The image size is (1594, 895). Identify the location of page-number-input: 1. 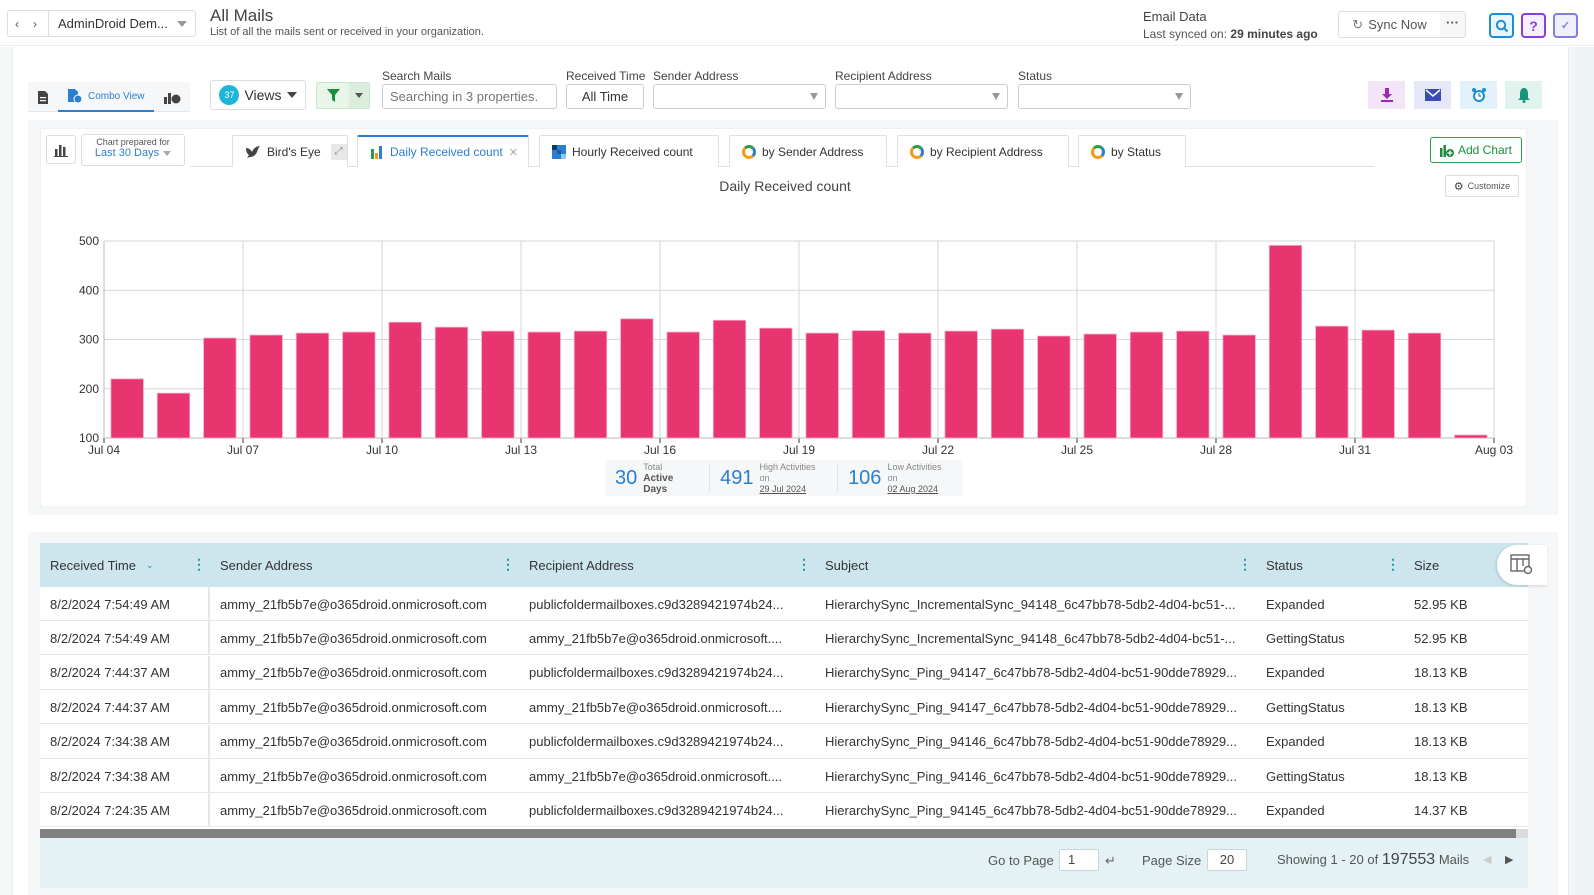
(1079, 860).